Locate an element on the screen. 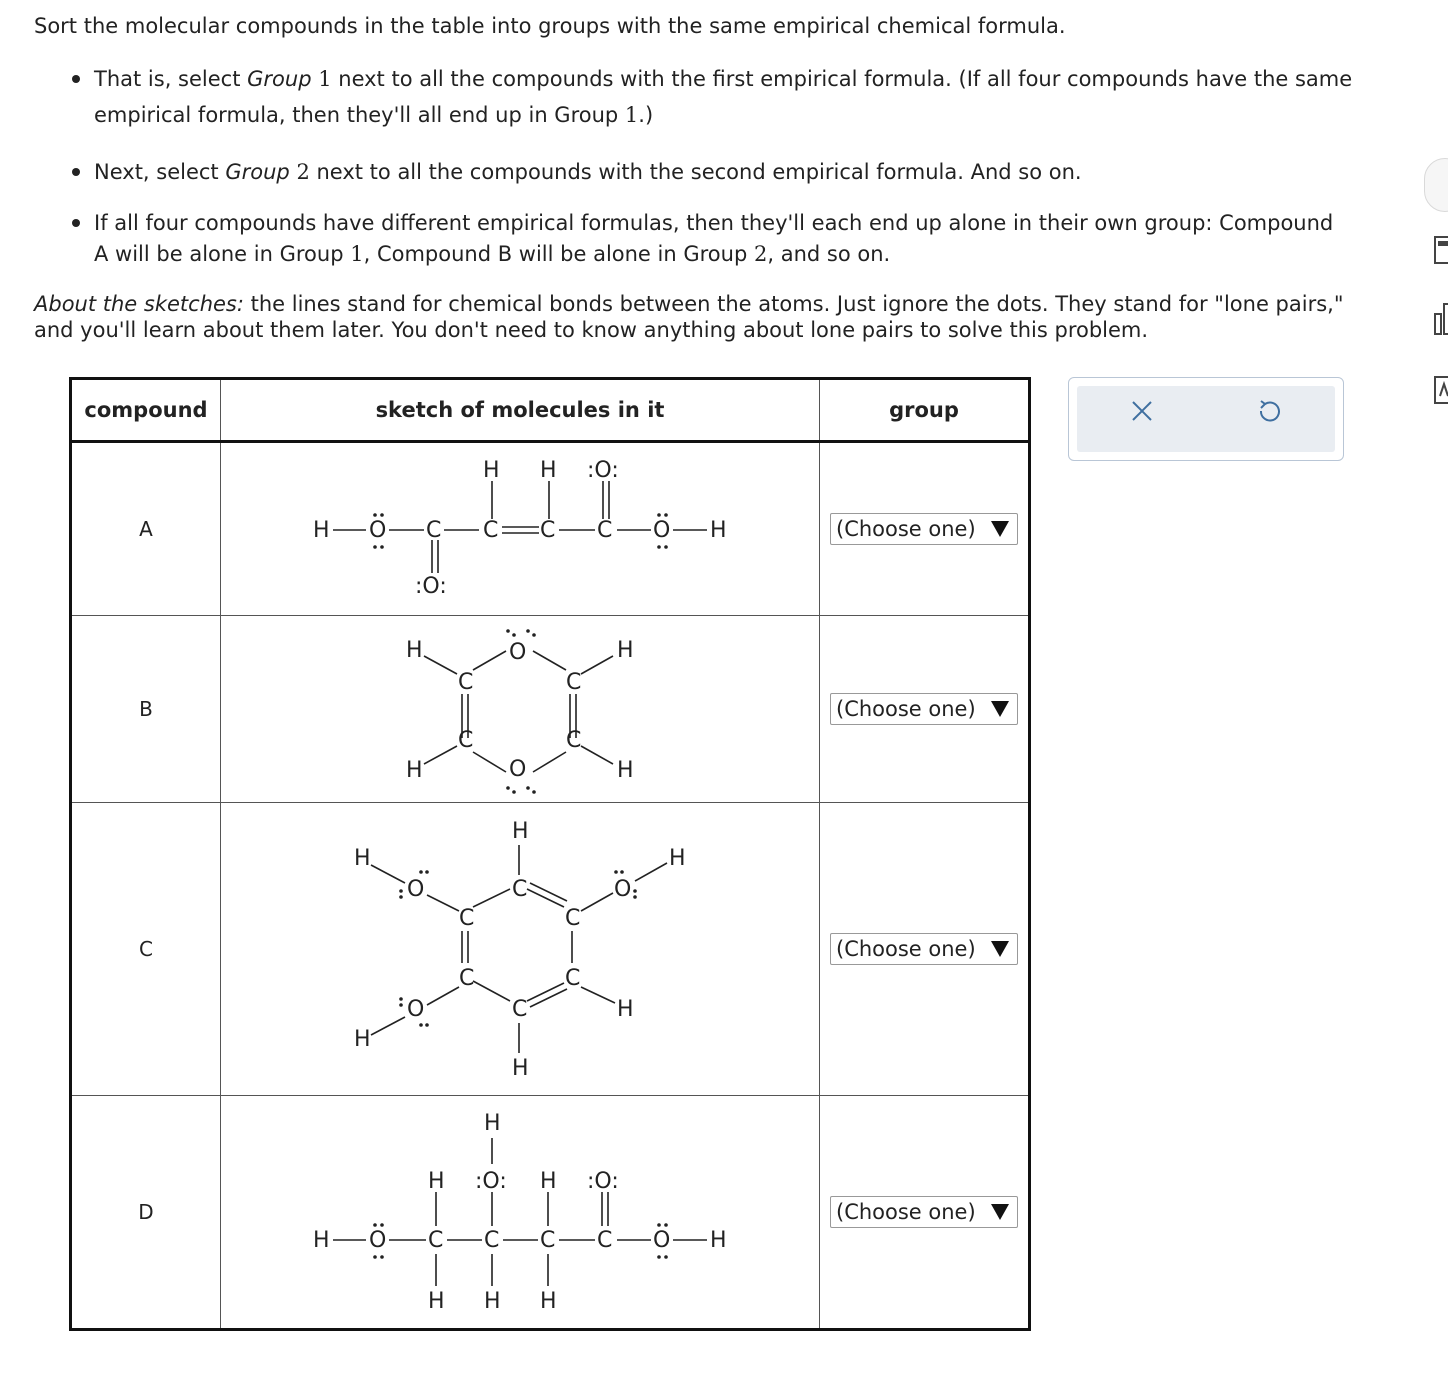 The image size is (1448, 1392). molecule-c-svg: H C C C C C C H O H O H O H H is located at coordinates (520, 950).